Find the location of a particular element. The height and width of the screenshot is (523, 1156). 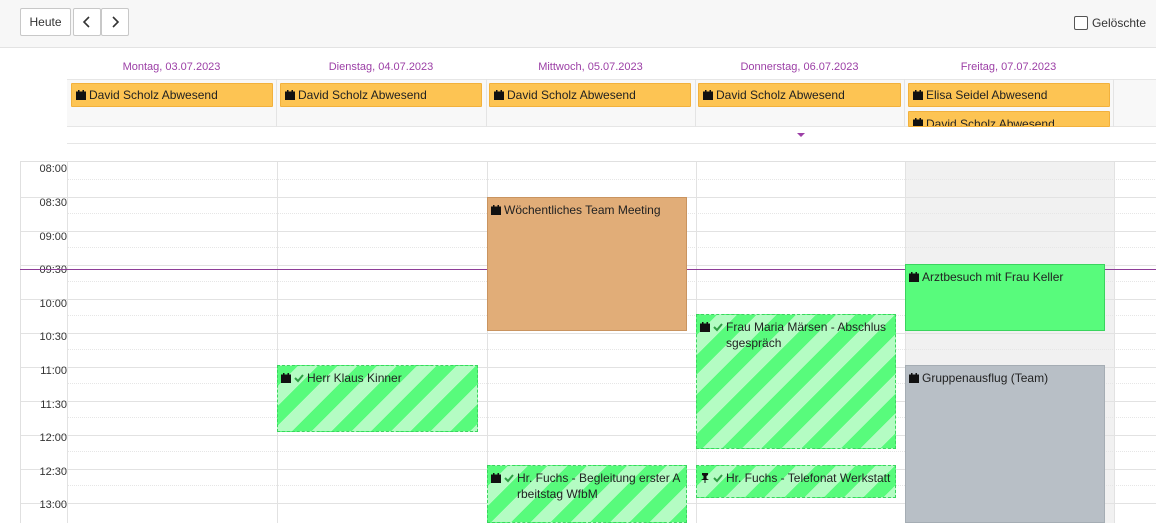

time-label: 09:30 is located at coordinates (53, 270).